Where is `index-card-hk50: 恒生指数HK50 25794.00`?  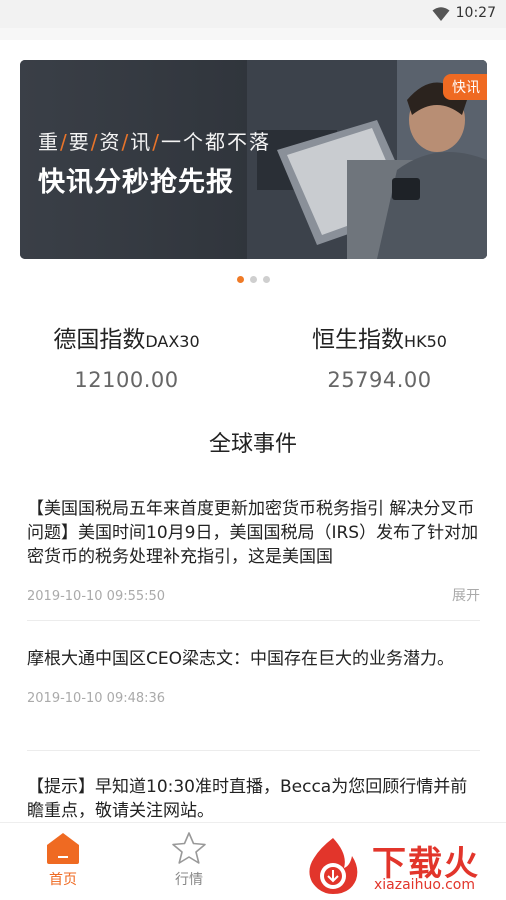 index-card-hk50: 恒生指数HK50 25794.00 is located at coordinates (379, 356).